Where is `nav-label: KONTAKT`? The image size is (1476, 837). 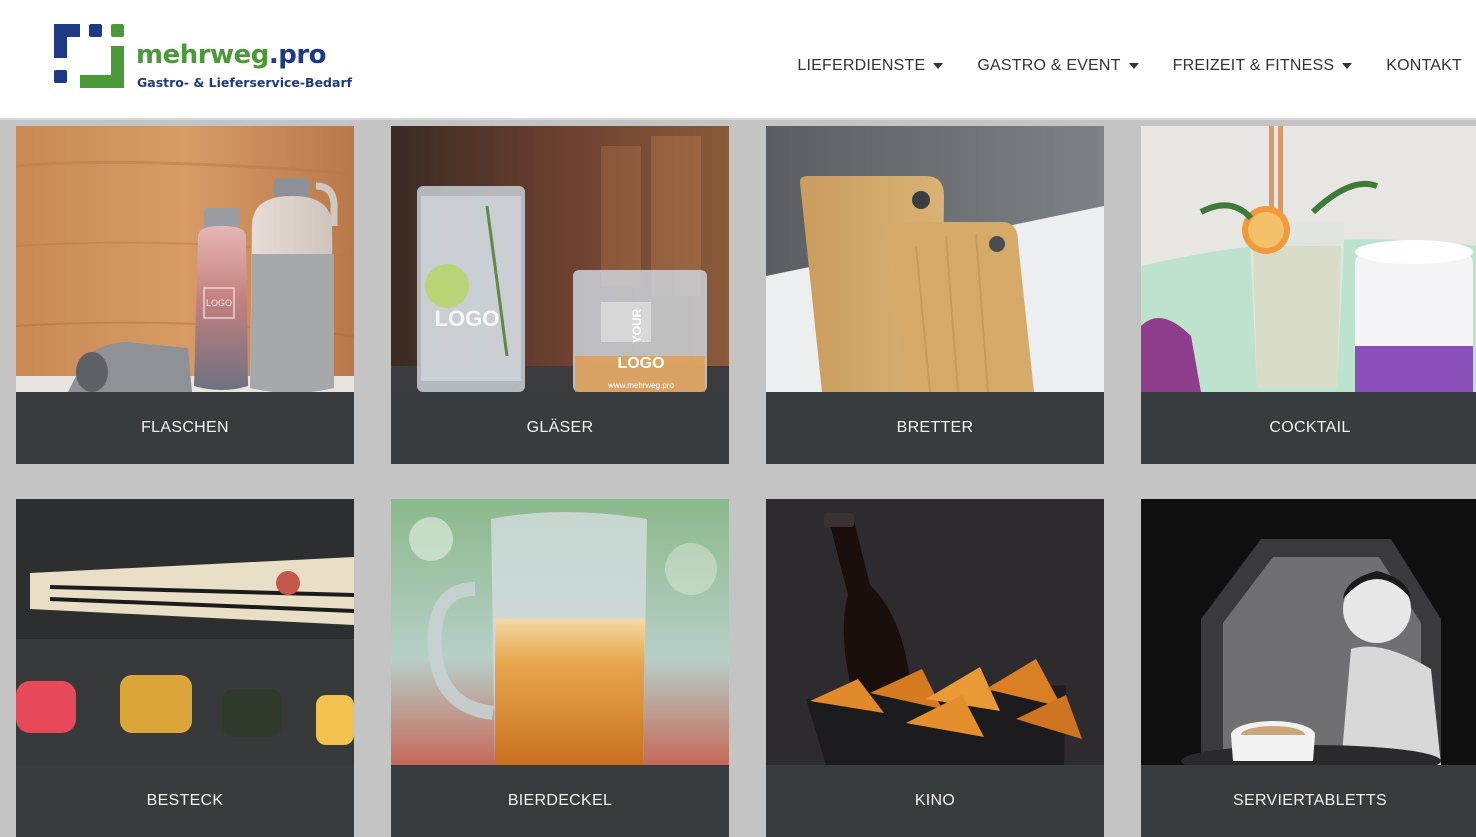 nav-label: KONTAKT is located at coordinates (1424, 65).